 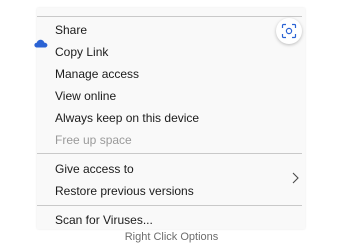 I want to click on visual-search-icon, so click(x=289, y=31).